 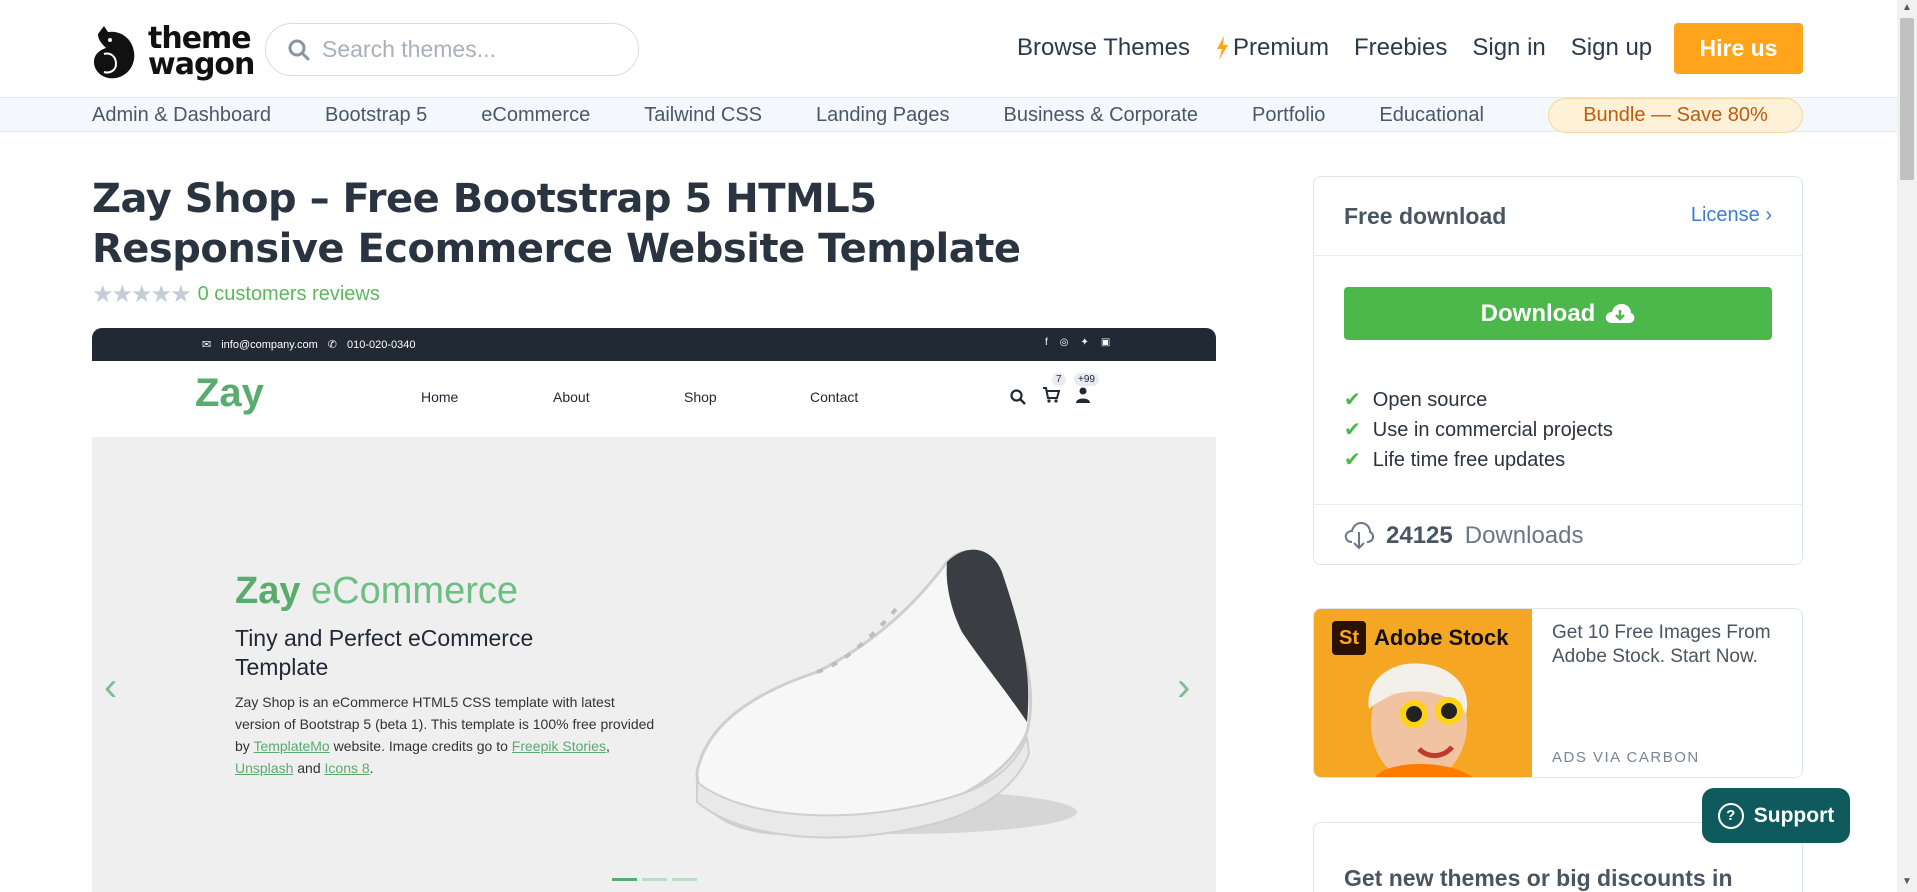 I want to click on support-button: ? Support, so click(x=1776, y=815).